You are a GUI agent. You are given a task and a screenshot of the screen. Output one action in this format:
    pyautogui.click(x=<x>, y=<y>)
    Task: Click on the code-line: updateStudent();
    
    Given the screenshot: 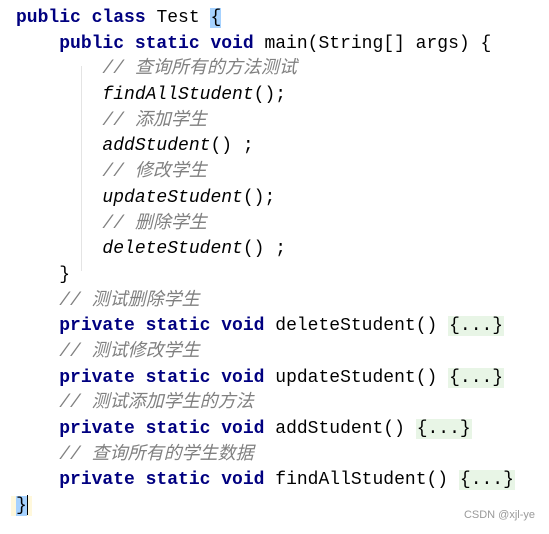 What is the action you would take?
    pyautogui.click(x=265, y=199)
    